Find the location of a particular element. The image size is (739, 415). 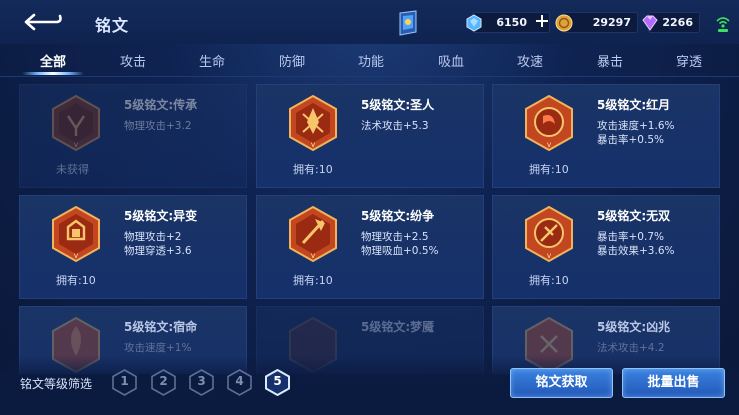

add-currency-icon is located at coordinates (542, 21).